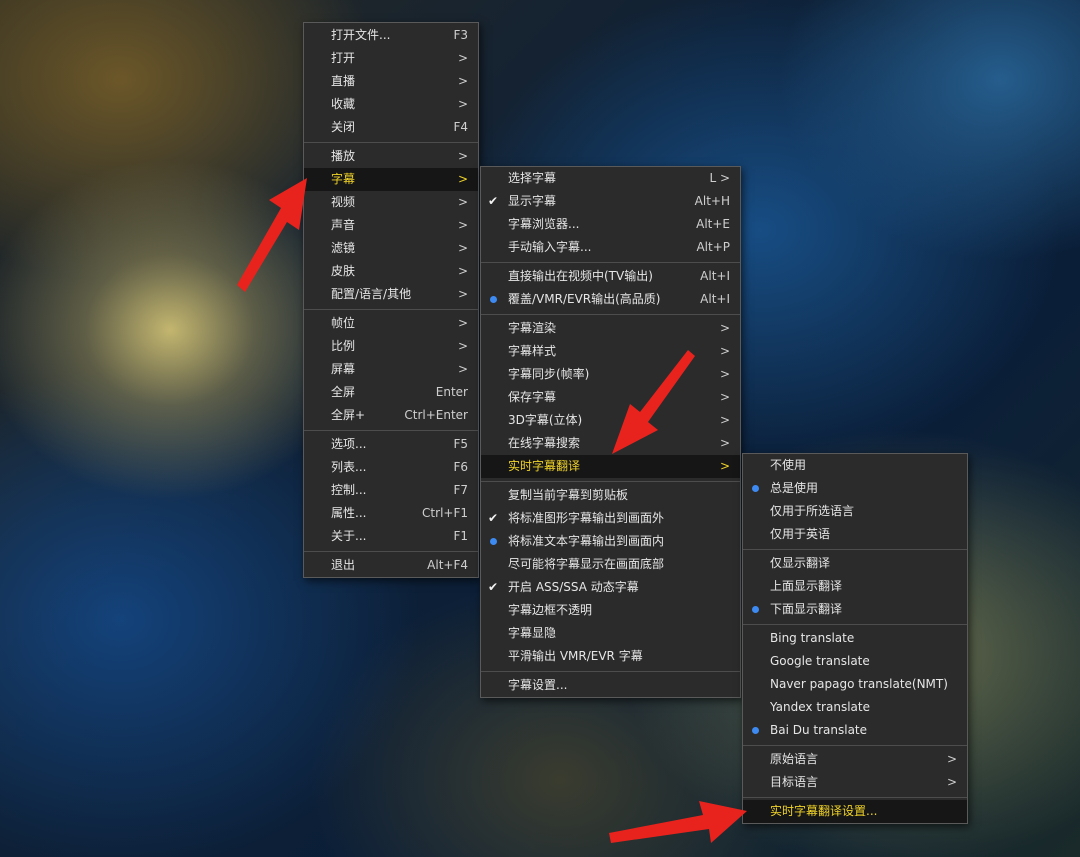 The height and width of the screenshot is (857, 1080). Describe the element at coordinates (859, 684) in the screenshot. I see `menu-item-label: Naver papago translate(NMT)` at that location.